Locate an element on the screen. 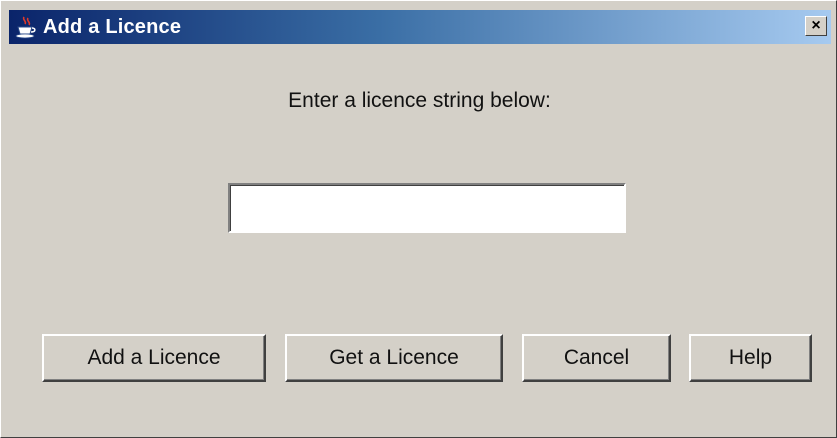 The image size is (837, 438). close-icon: × is located at coordinates (816, 25).